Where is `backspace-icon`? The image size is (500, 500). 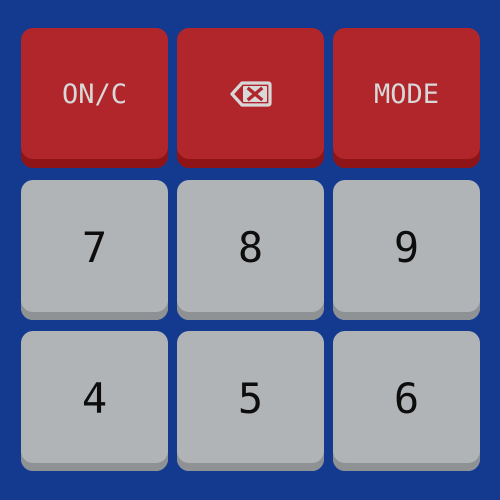 backspace-icon is located at coordinates (250, 94).